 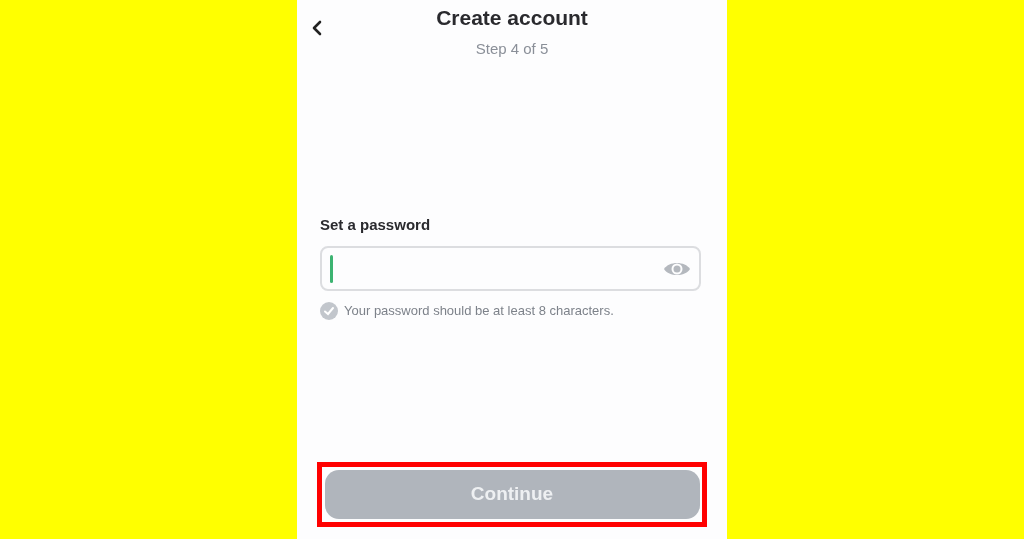 I want to click on password-hint: Your password should be at least 8 characters., so click(x=479, y=311).